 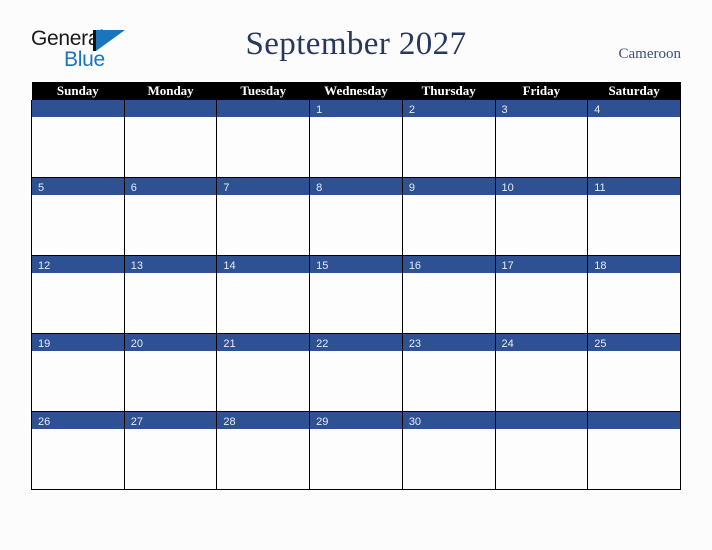 I want to click on weekday-header-saturday: Saturday, so click(x=634, y=91).